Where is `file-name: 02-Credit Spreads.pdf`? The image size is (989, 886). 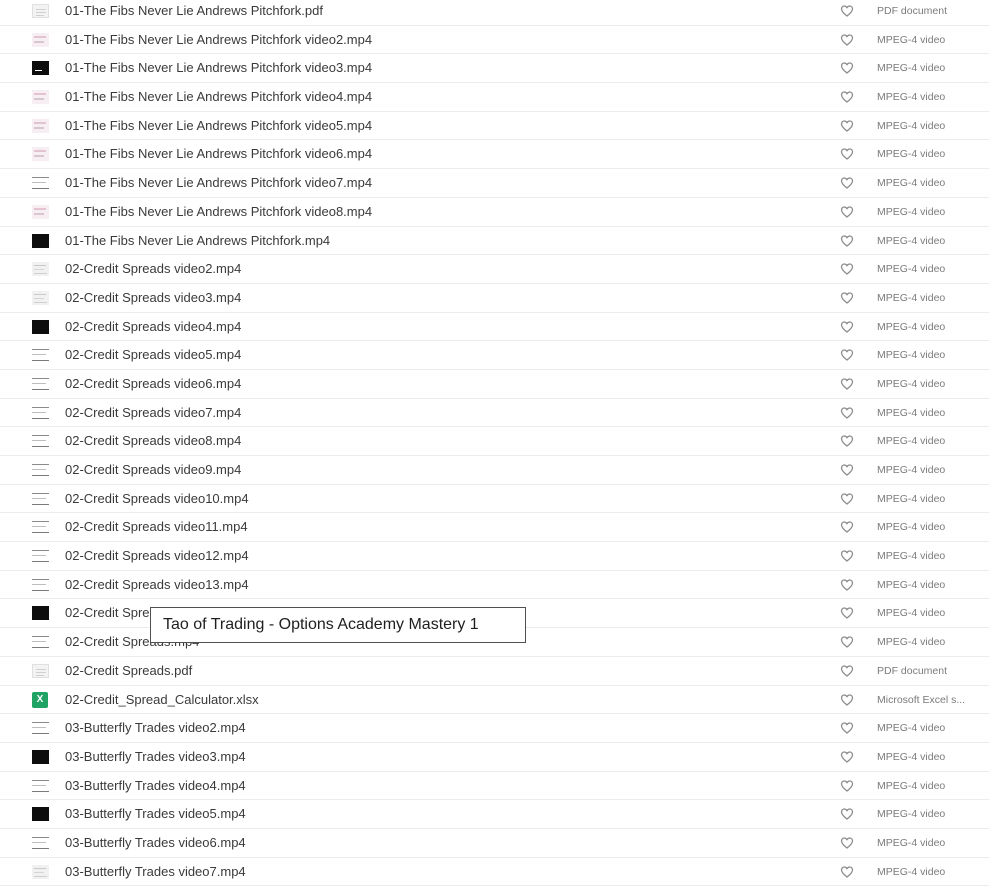
file-name: 02-Credit Spreads.pdf is located at coordinates (128, 671).